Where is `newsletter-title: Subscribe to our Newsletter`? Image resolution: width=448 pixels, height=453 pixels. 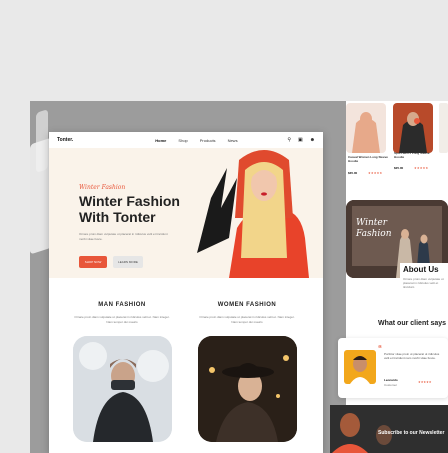
newsletter-title: Subscribe to our Newsletter is located at coordinates (411, 433).